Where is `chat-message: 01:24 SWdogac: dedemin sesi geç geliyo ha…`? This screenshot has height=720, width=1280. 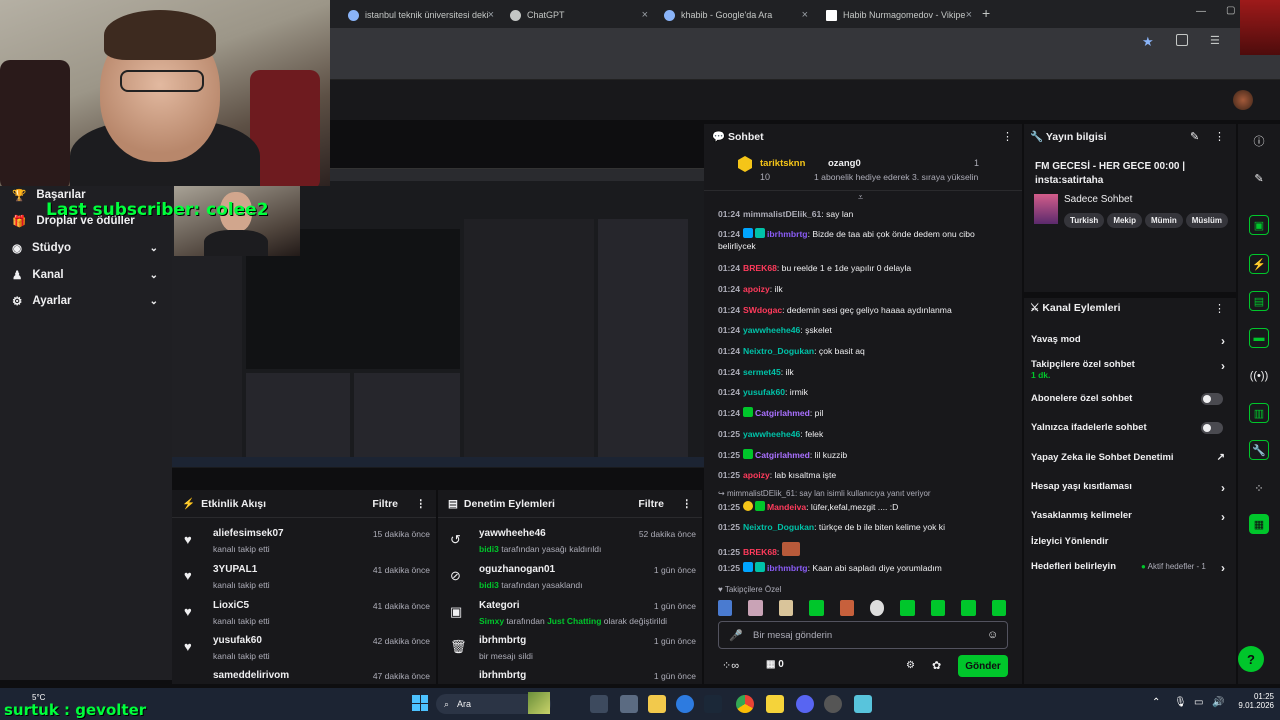 chat-message: 01:24 SWdogac: dedemin sesi geç geliyo ha… is located at coordinates (865, 310).